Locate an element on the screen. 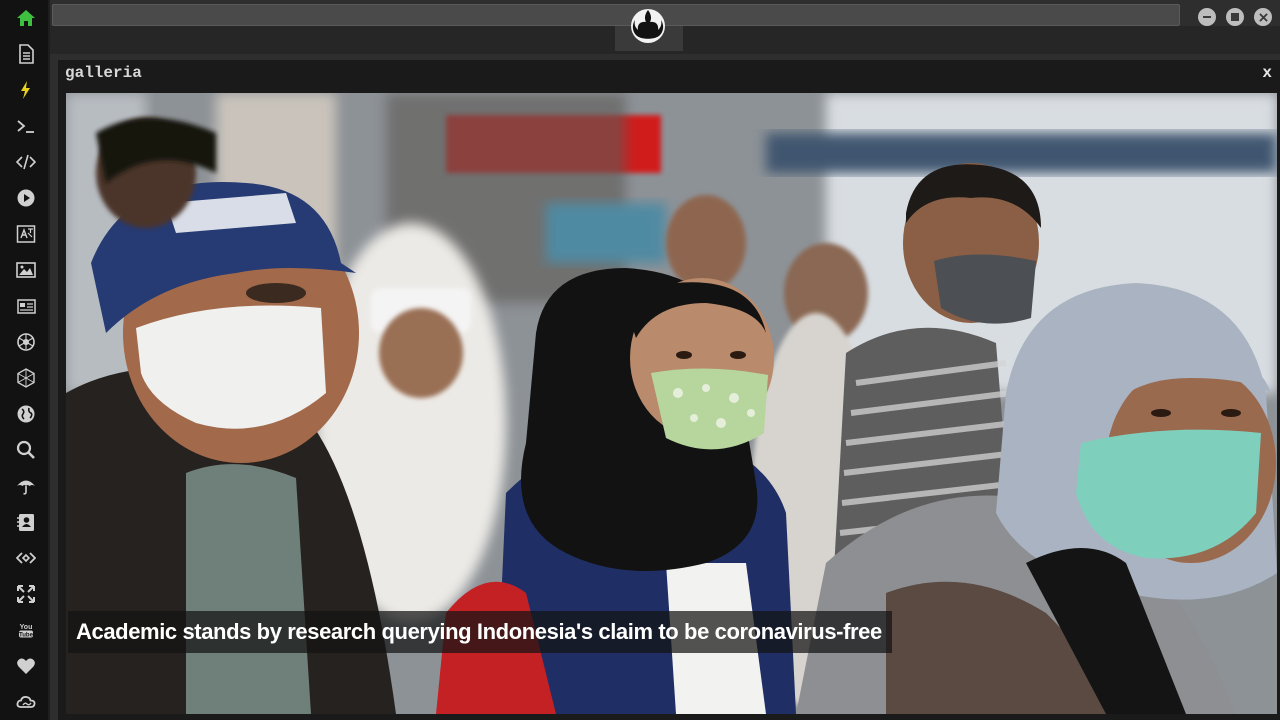 This screenshot has height=720, width=1280. svg-text: You is located at coordinates (26, 627).